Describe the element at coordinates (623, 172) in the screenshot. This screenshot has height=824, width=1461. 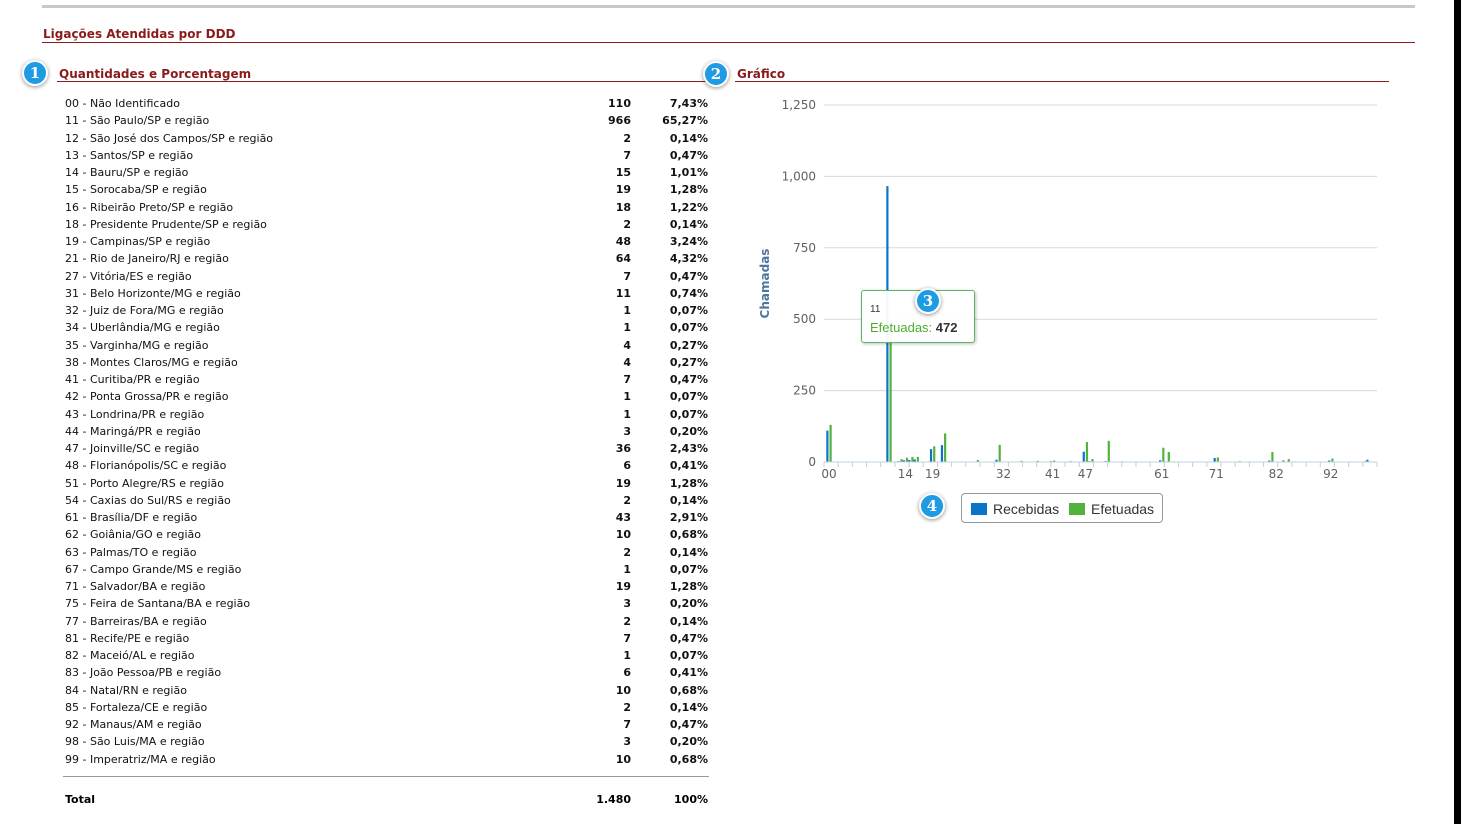
I see `row-qty: 15` at that location.